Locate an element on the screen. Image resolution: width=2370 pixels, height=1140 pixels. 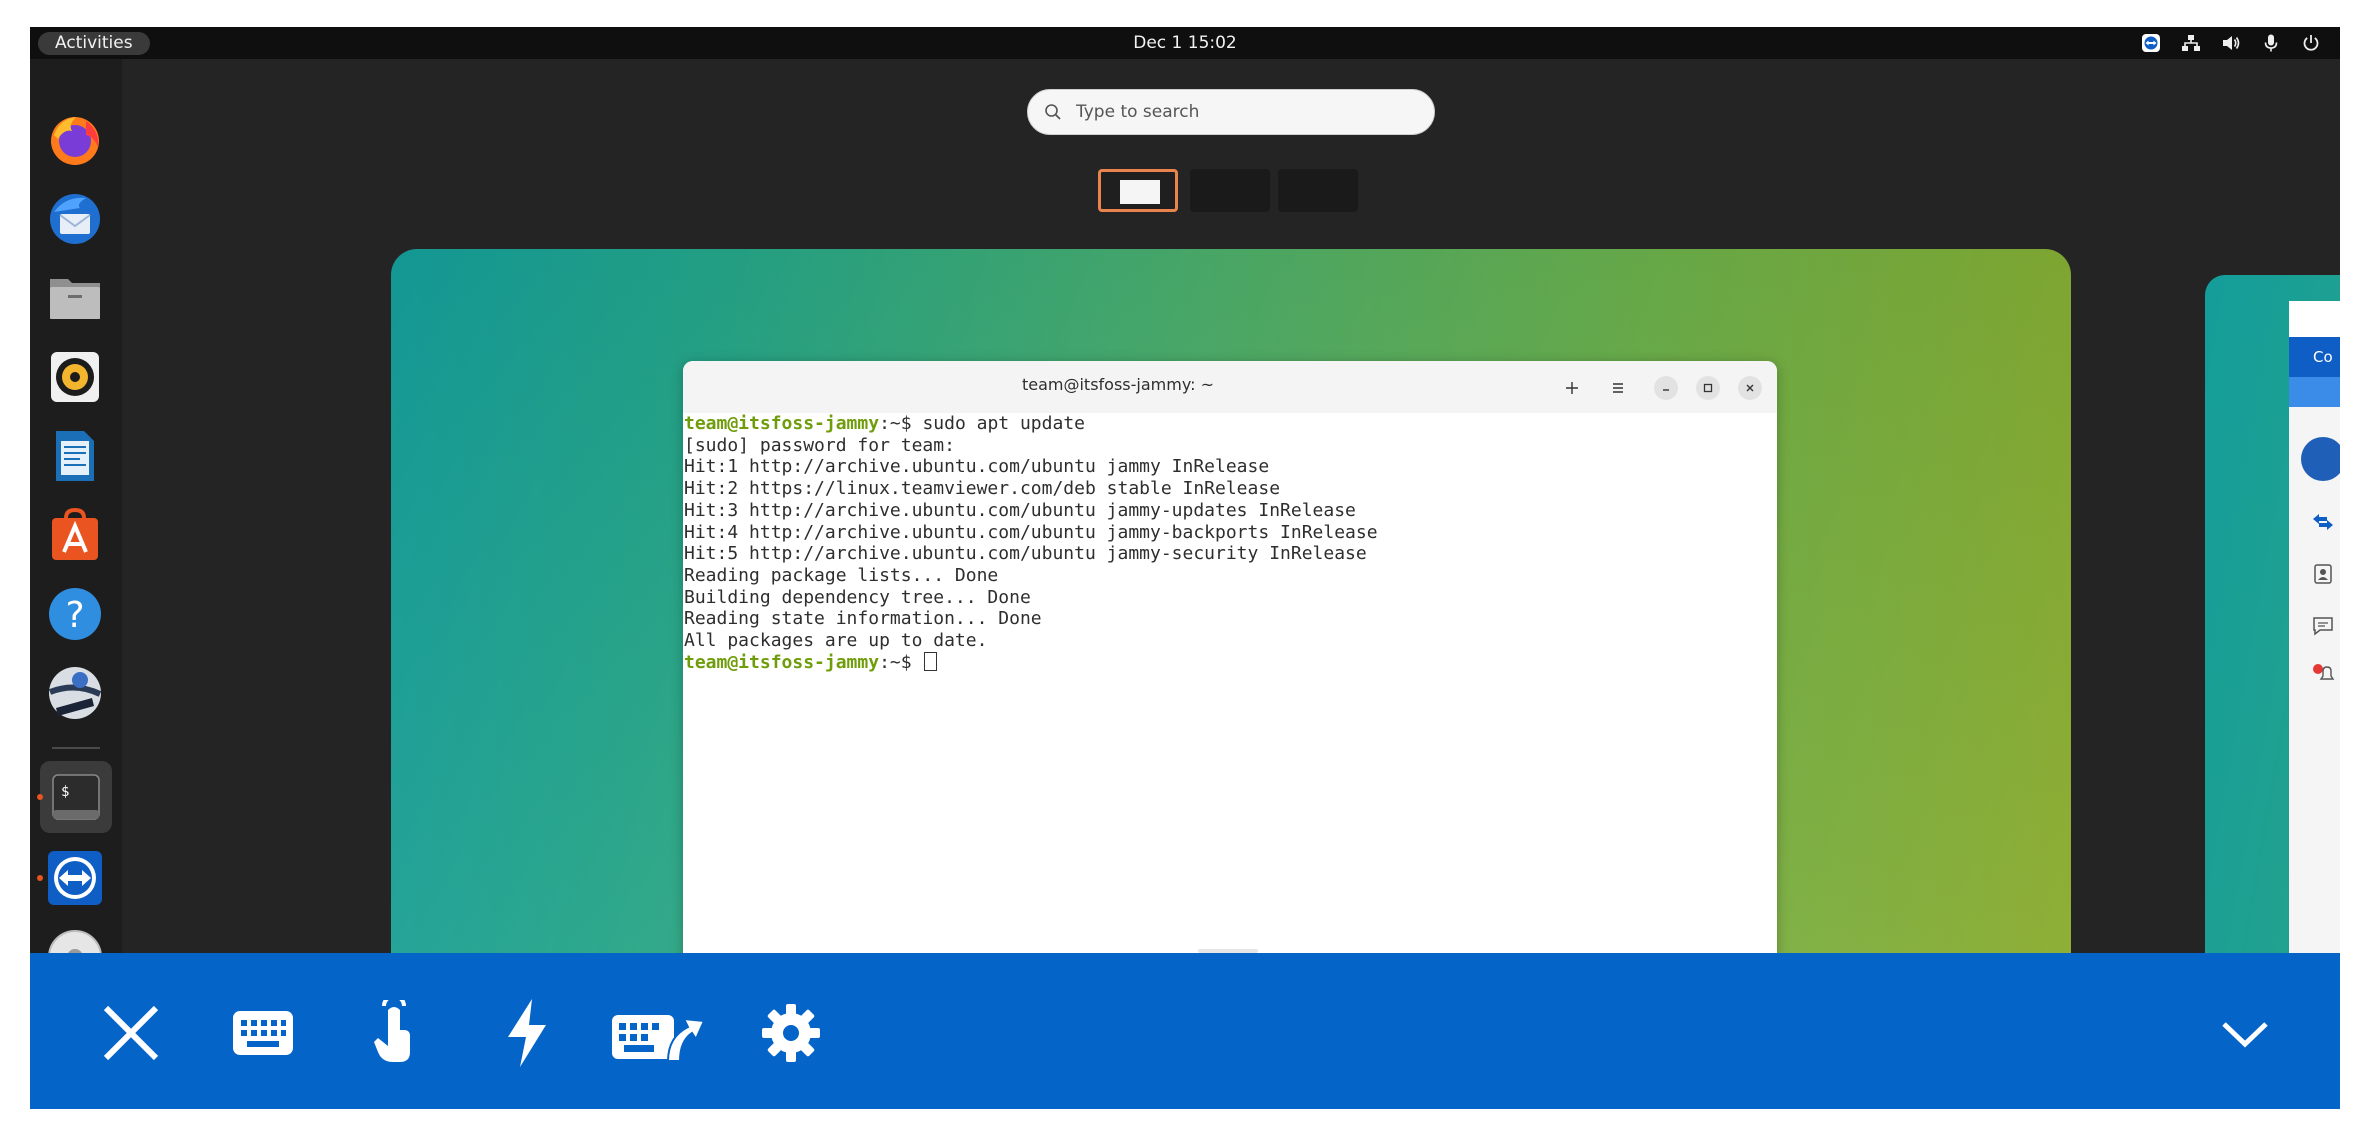
dock-thunderbird is located at coordinates (75, 219).